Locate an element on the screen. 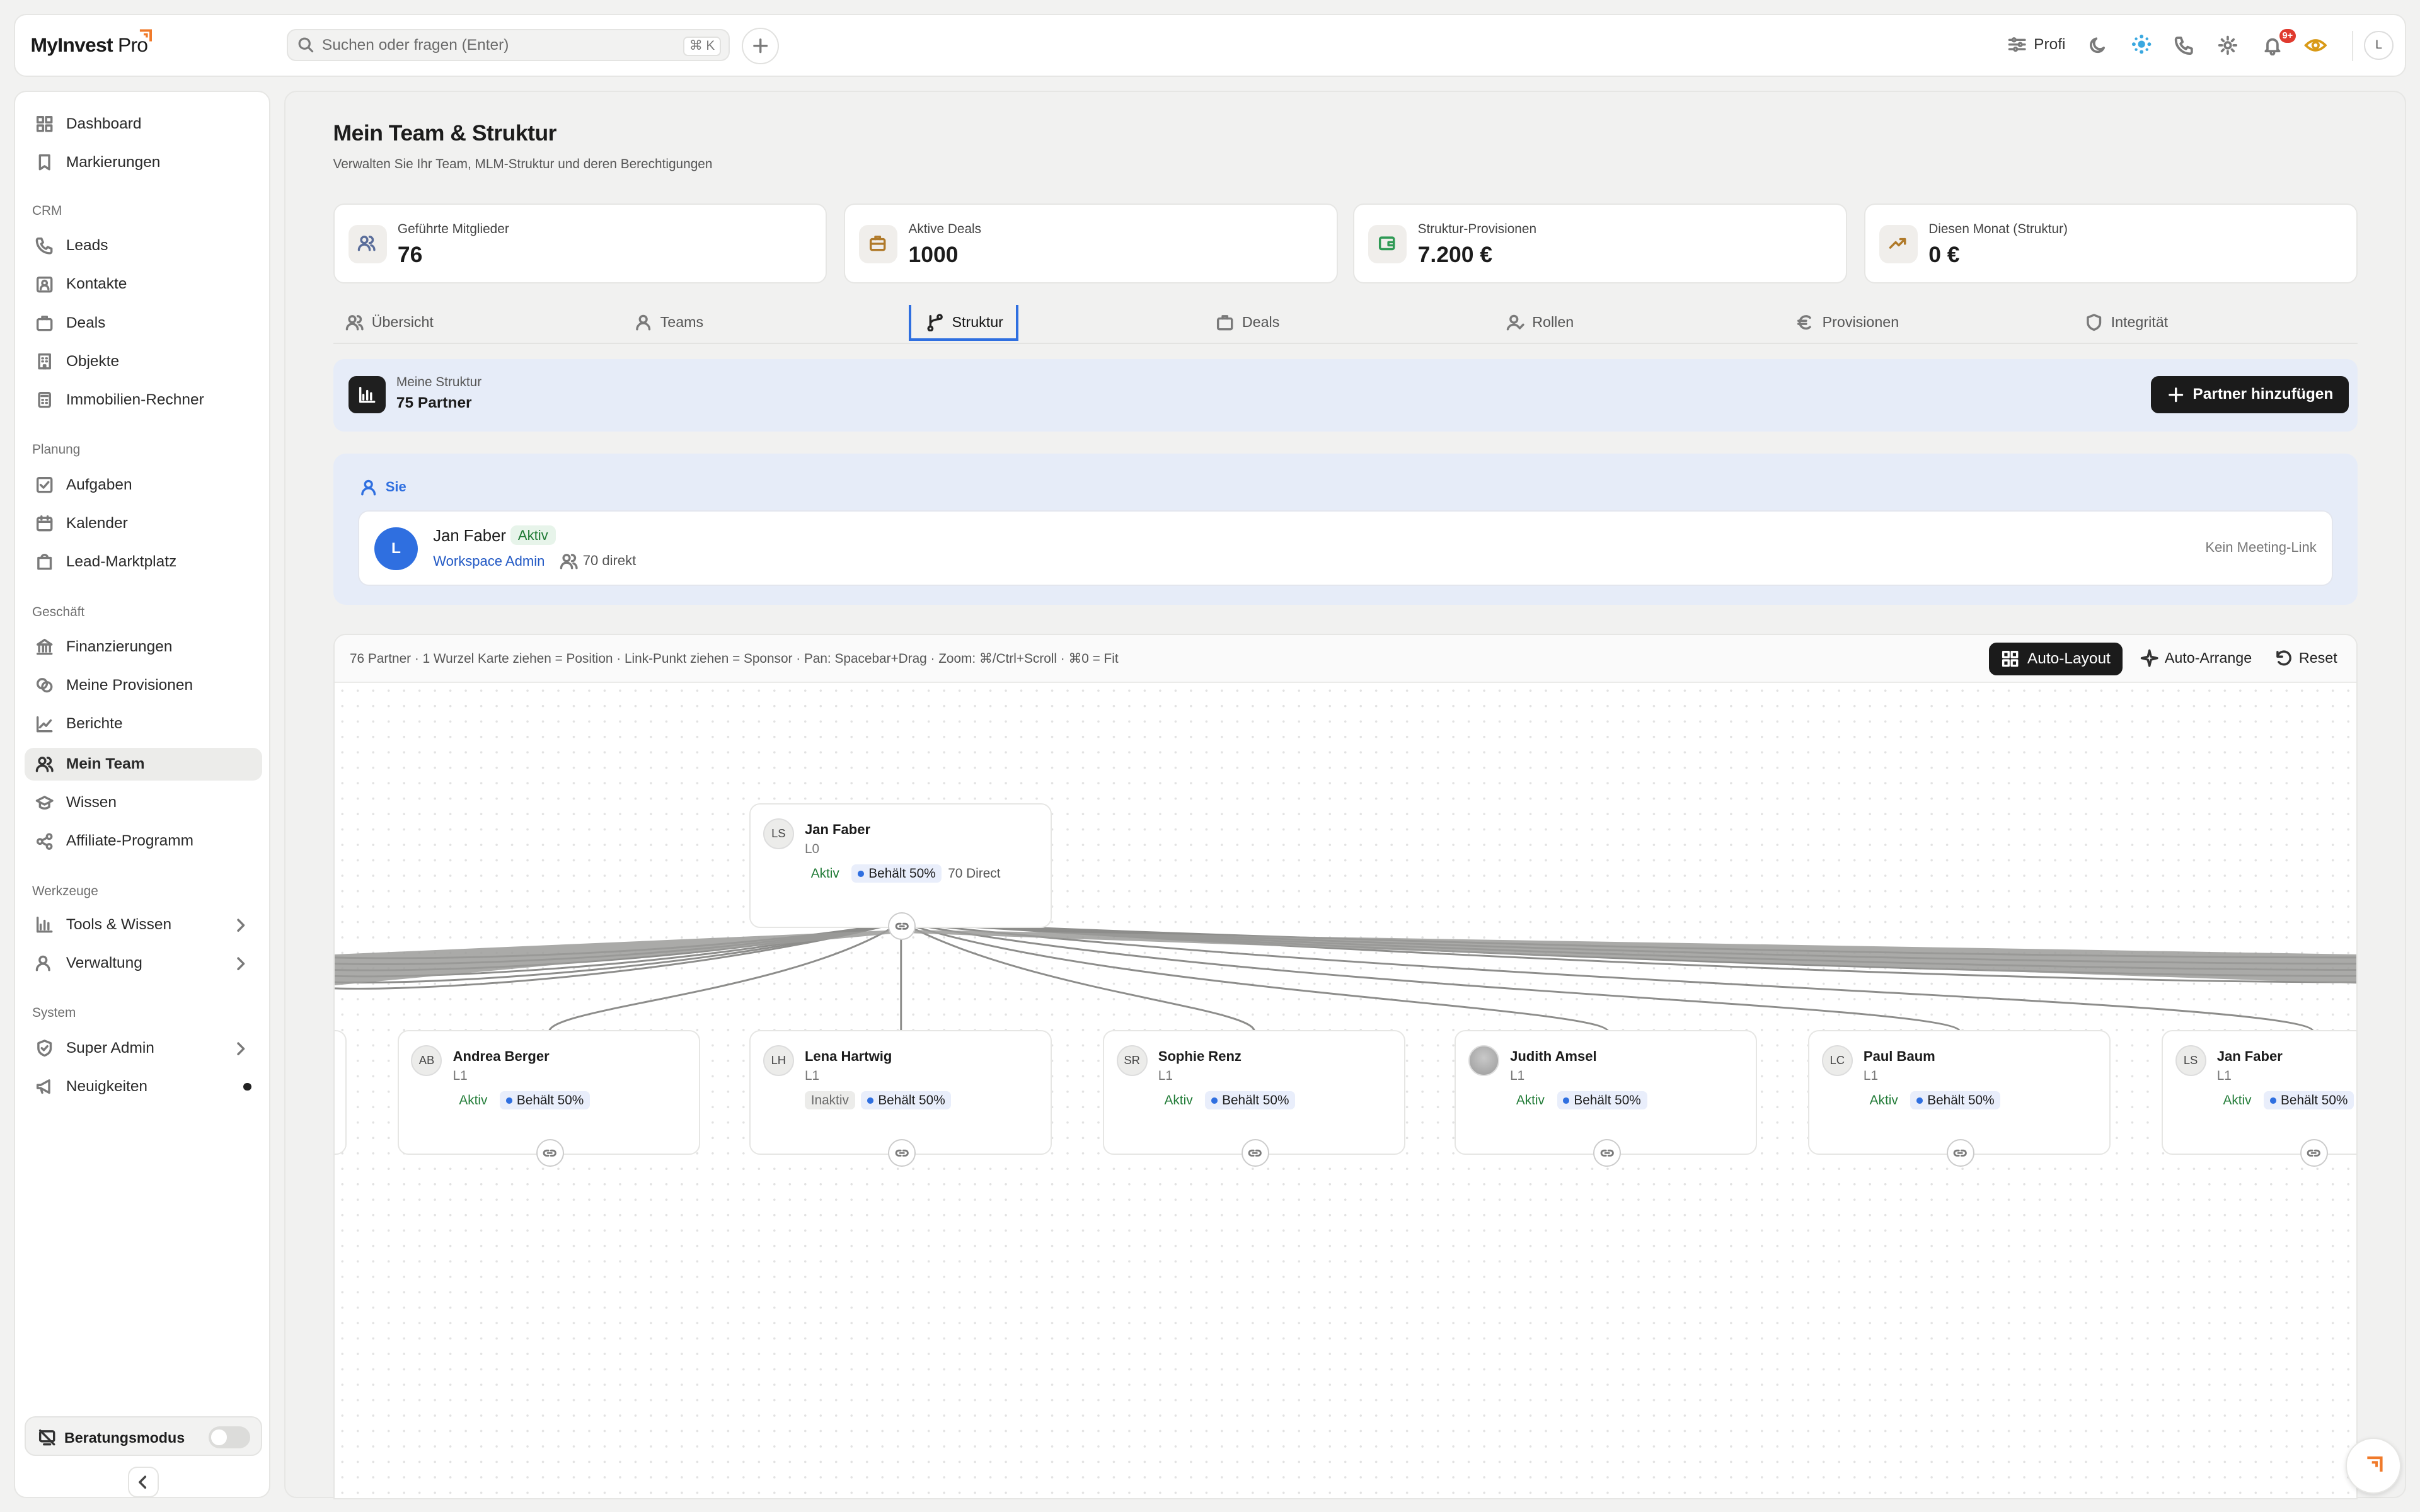 This screenshot has width=2420, height=1512. tab-provisionen: Provisionen is located at coordinates (1847, 322).